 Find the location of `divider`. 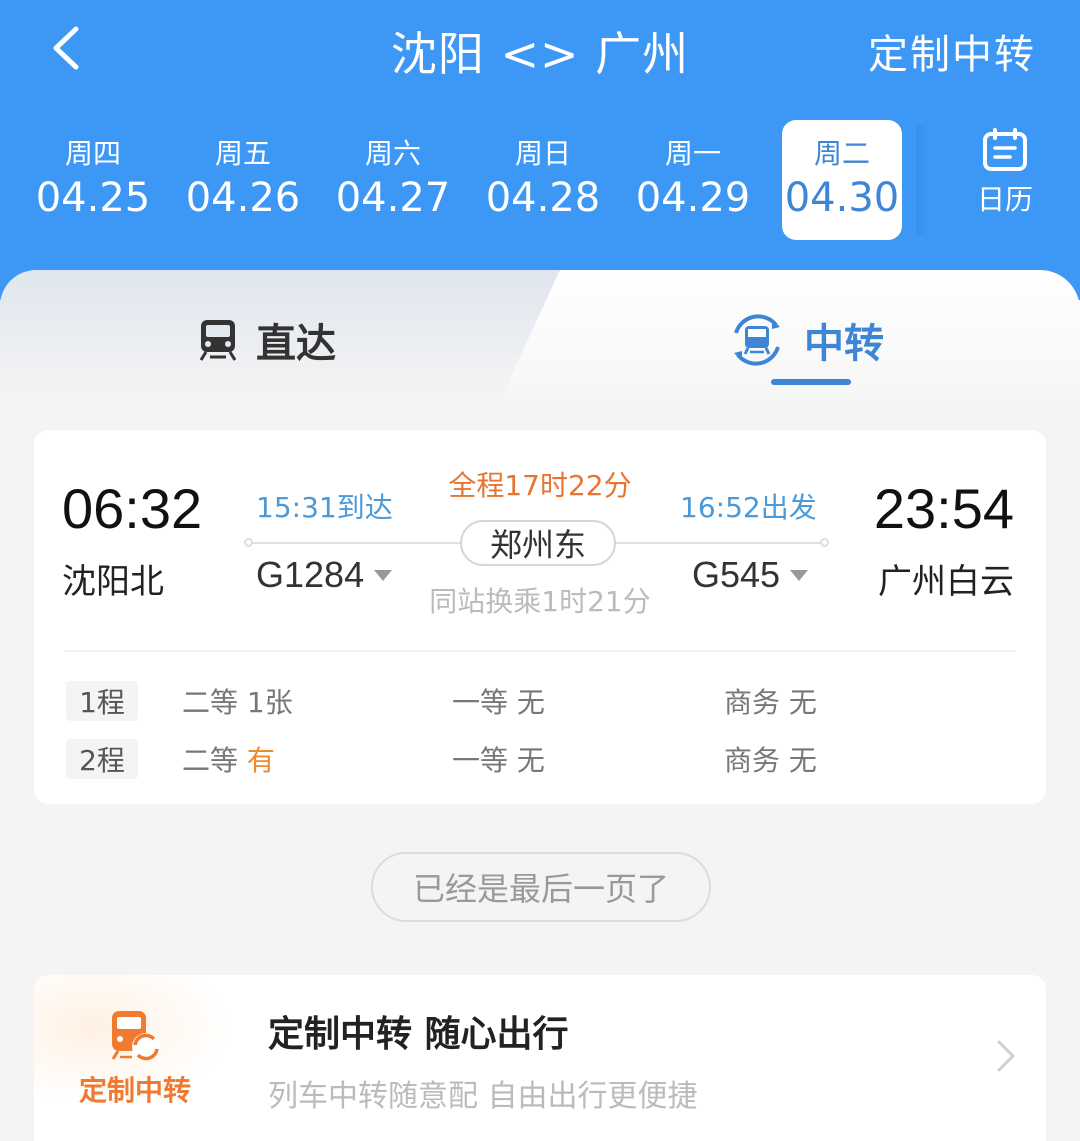

divider is located at coordinates (540, 651).